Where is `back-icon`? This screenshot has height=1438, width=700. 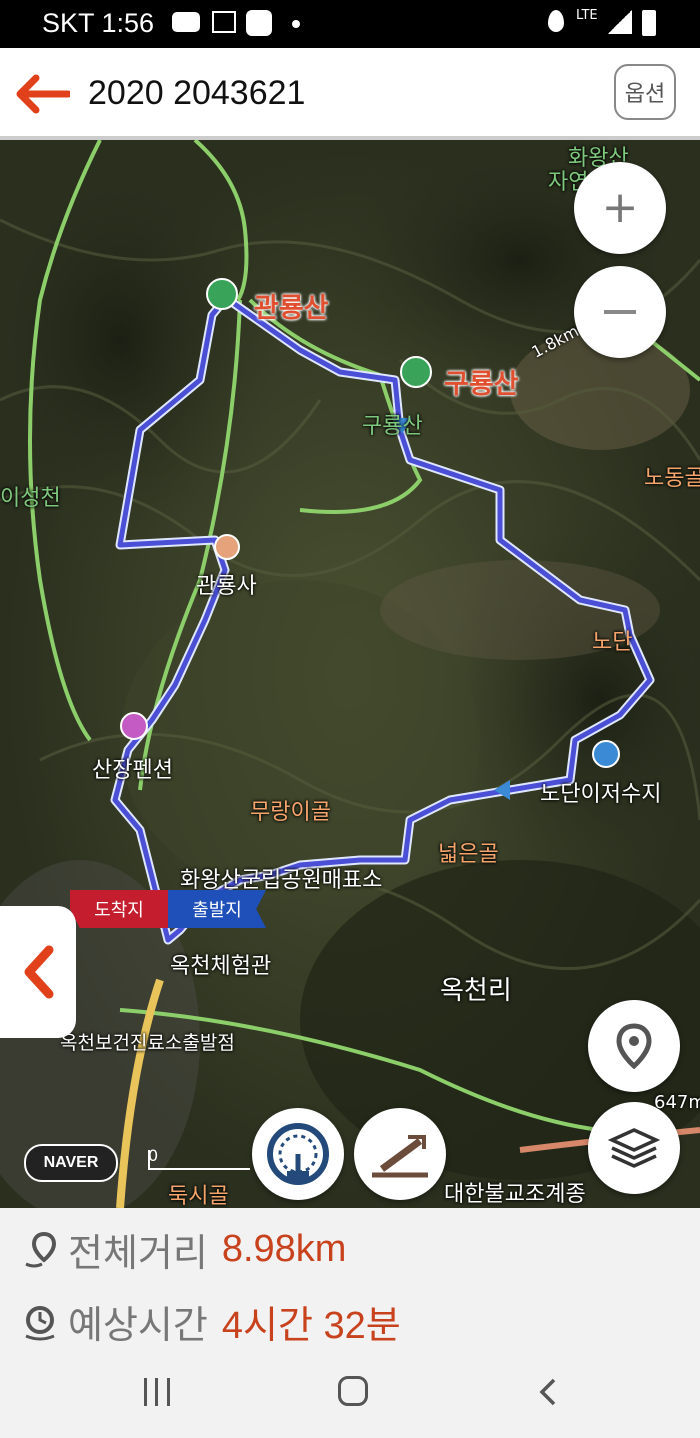 back-icon is located at coordinates (548, 1394).